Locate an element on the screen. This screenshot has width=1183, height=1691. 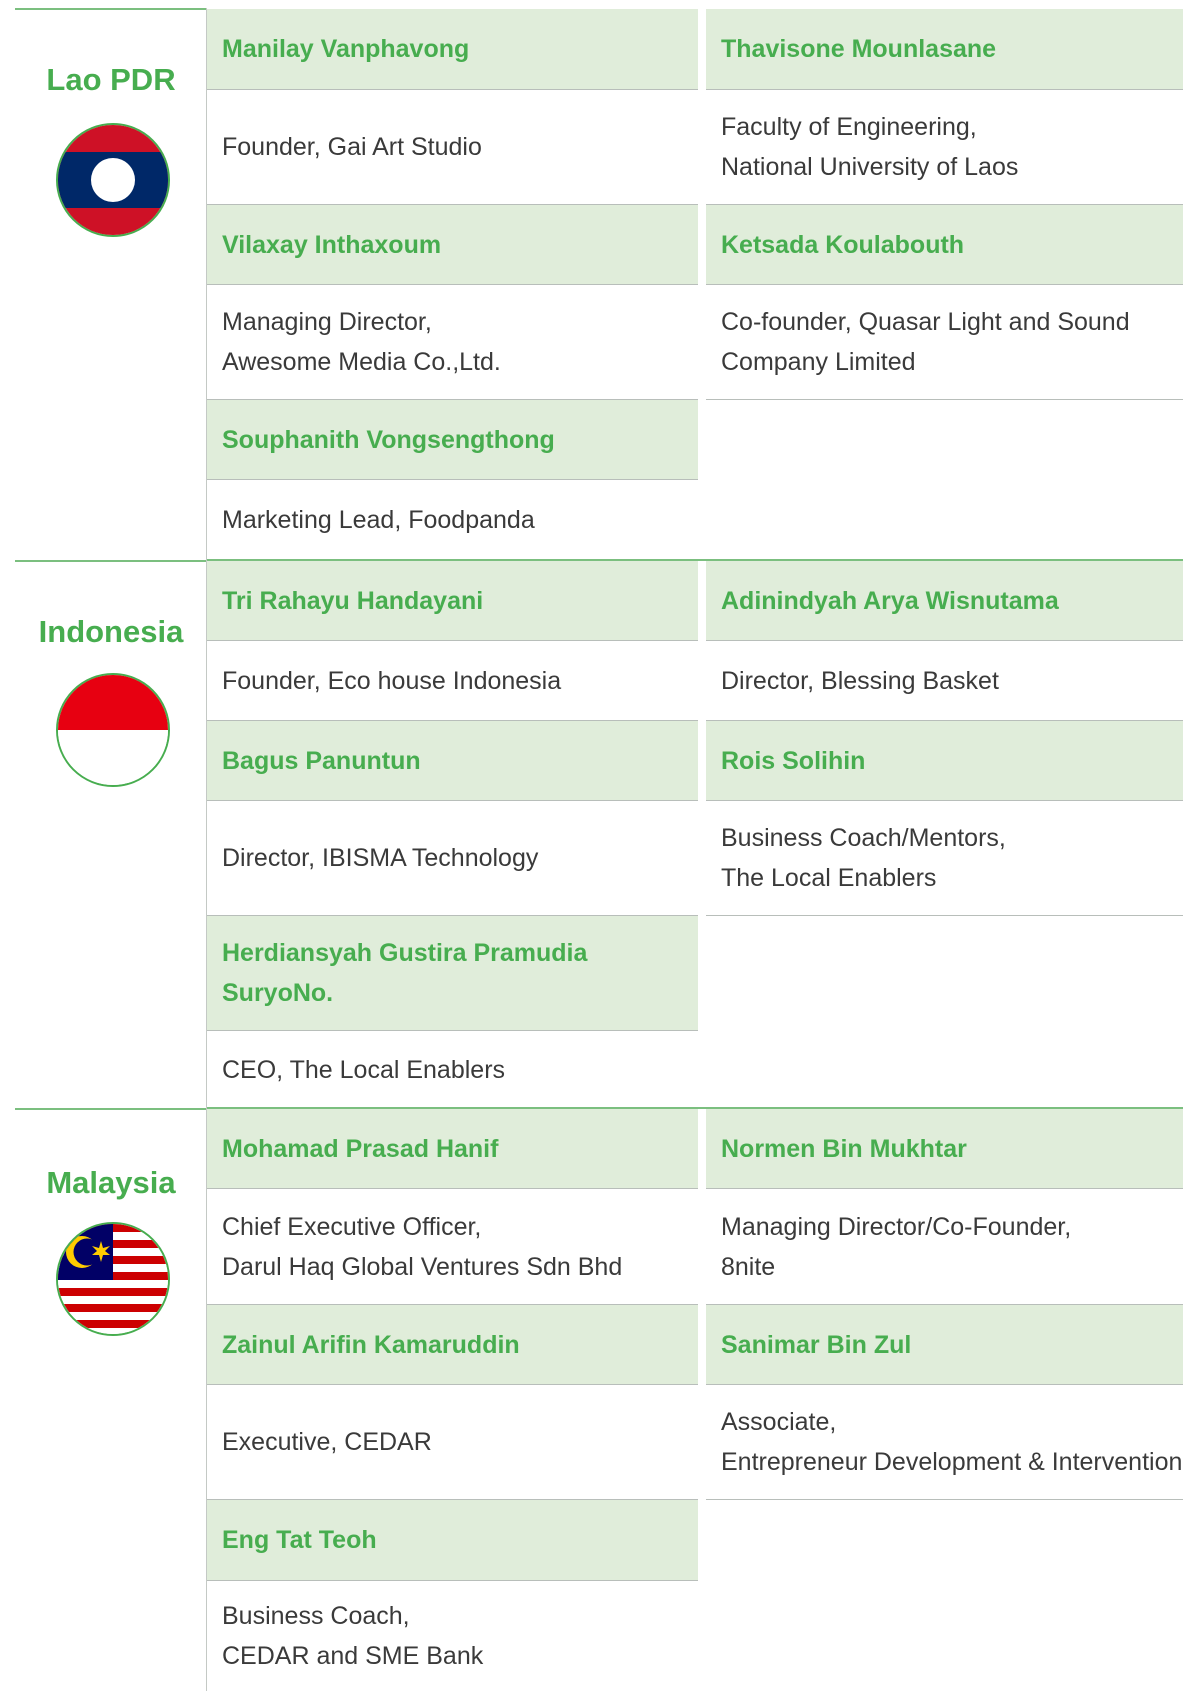
person-name: Adinindyah Arya Wisnutama is located at coordinates (944, 601).